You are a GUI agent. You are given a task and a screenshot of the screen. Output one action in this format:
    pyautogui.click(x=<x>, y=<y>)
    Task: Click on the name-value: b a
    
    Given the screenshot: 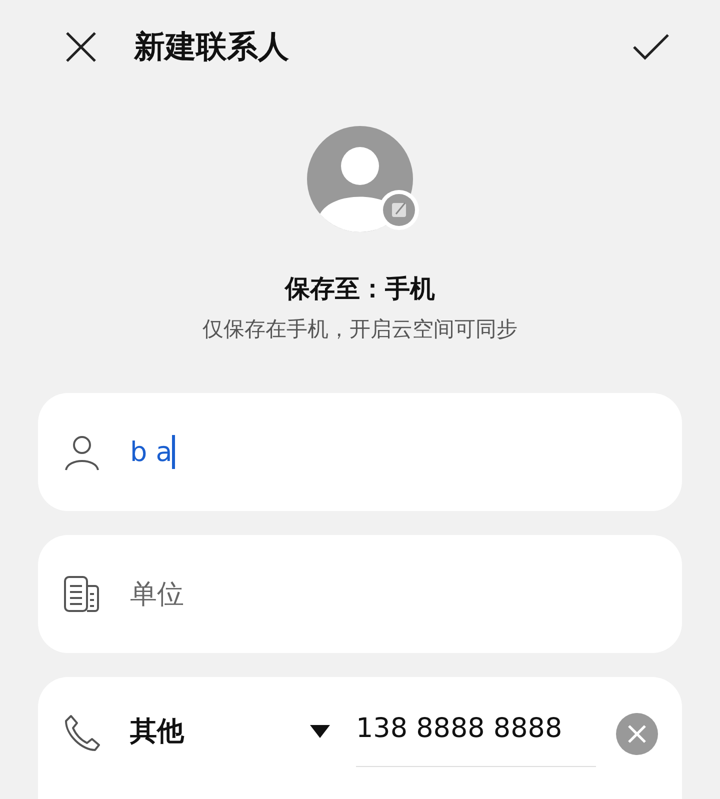 What is the action you would take?
    pyautogui.click(x=151, y=452)
    